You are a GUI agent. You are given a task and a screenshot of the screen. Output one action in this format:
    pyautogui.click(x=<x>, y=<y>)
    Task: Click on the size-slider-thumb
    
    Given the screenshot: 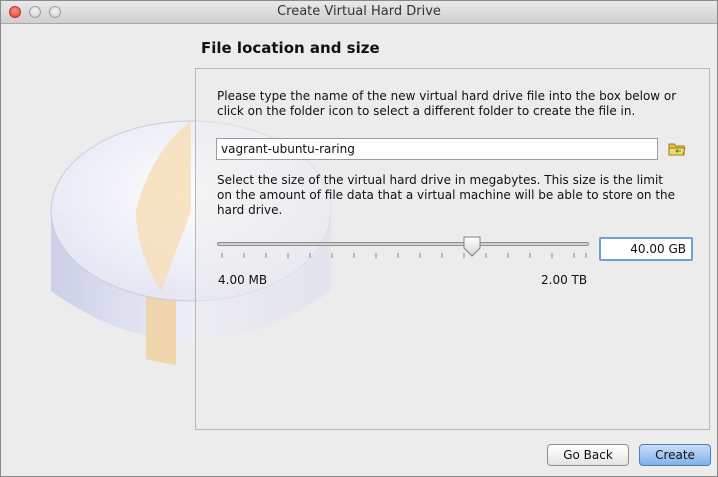 What is the action you would take?
    pyautogui.click(x=472, y=247)
    